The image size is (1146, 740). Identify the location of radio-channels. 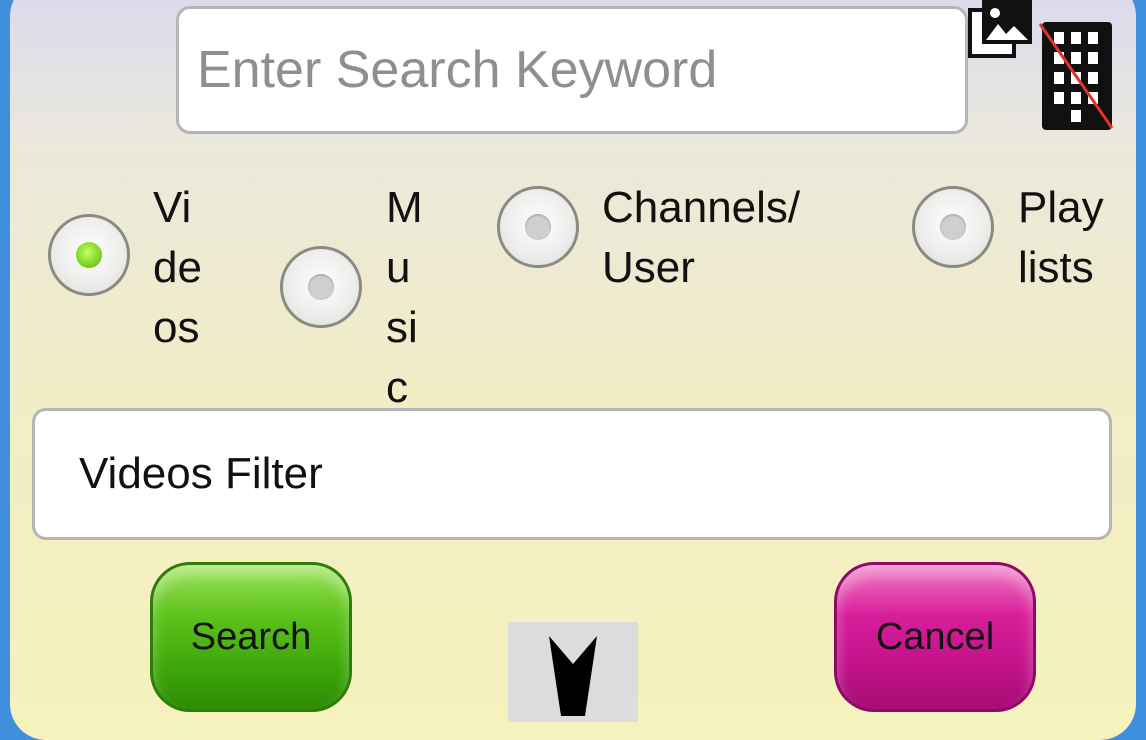
(538, 227).